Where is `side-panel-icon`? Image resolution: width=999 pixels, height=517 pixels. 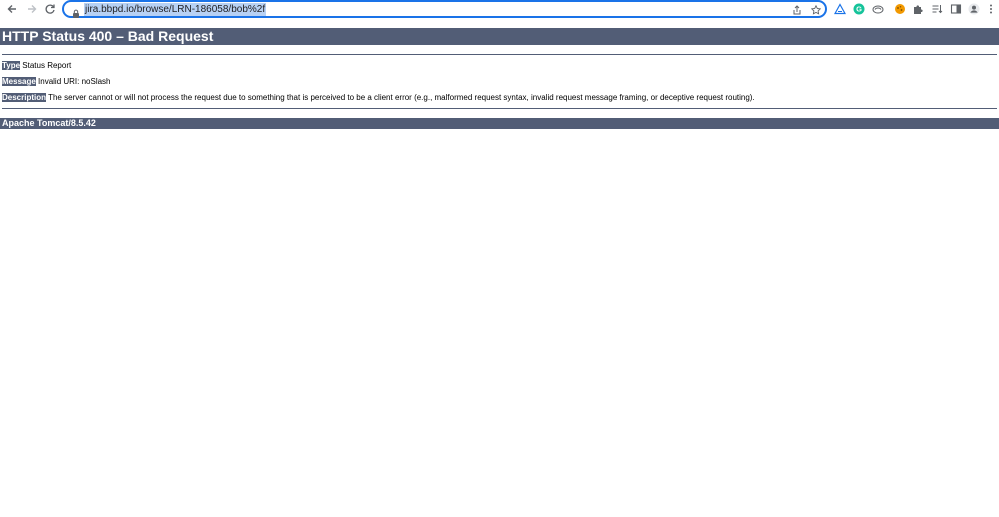
side-panel-icon is located at coordinates (956, 9).